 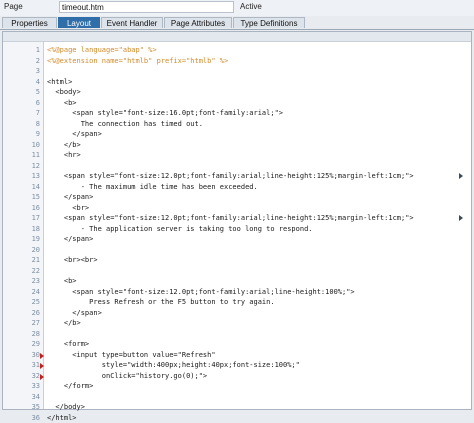 What do you see at coordinates (237, 344) in the screenshot?
I see `code-line: 29 <form>` at bounding box center [237, 344].